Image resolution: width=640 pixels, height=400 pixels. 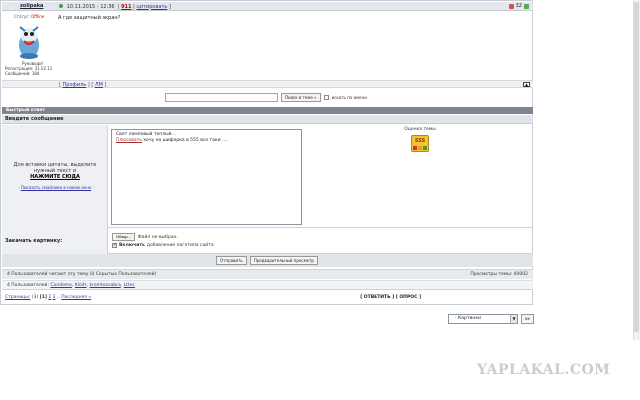 I want to click on scrollbar, so click(x=636, y=170).